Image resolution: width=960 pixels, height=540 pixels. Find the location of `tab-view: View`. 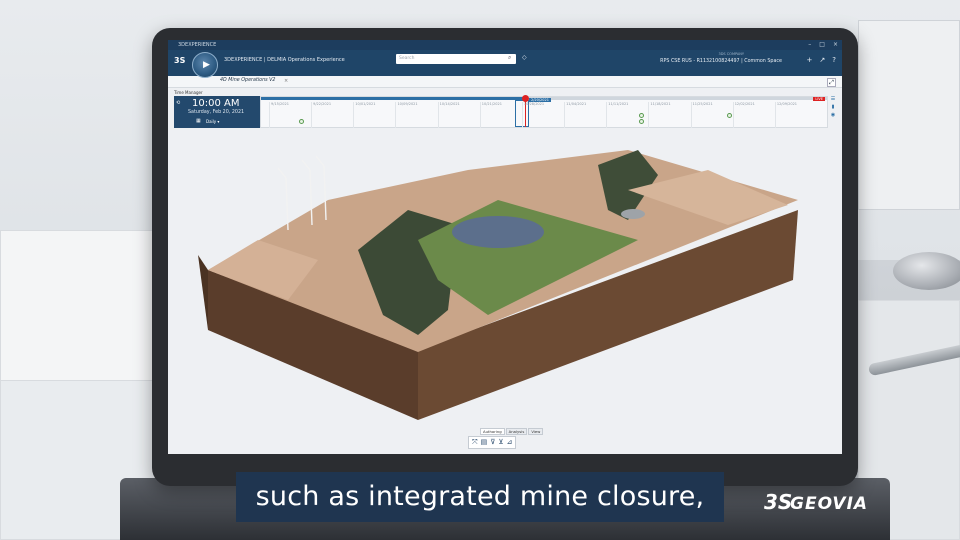

tab-view: View is located at coordinates (536, 431).